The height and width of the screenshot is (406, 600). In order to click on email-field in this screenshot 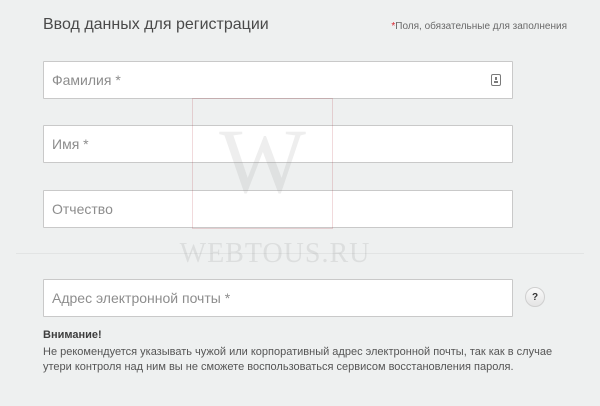, I will do `click(278, 298)`.